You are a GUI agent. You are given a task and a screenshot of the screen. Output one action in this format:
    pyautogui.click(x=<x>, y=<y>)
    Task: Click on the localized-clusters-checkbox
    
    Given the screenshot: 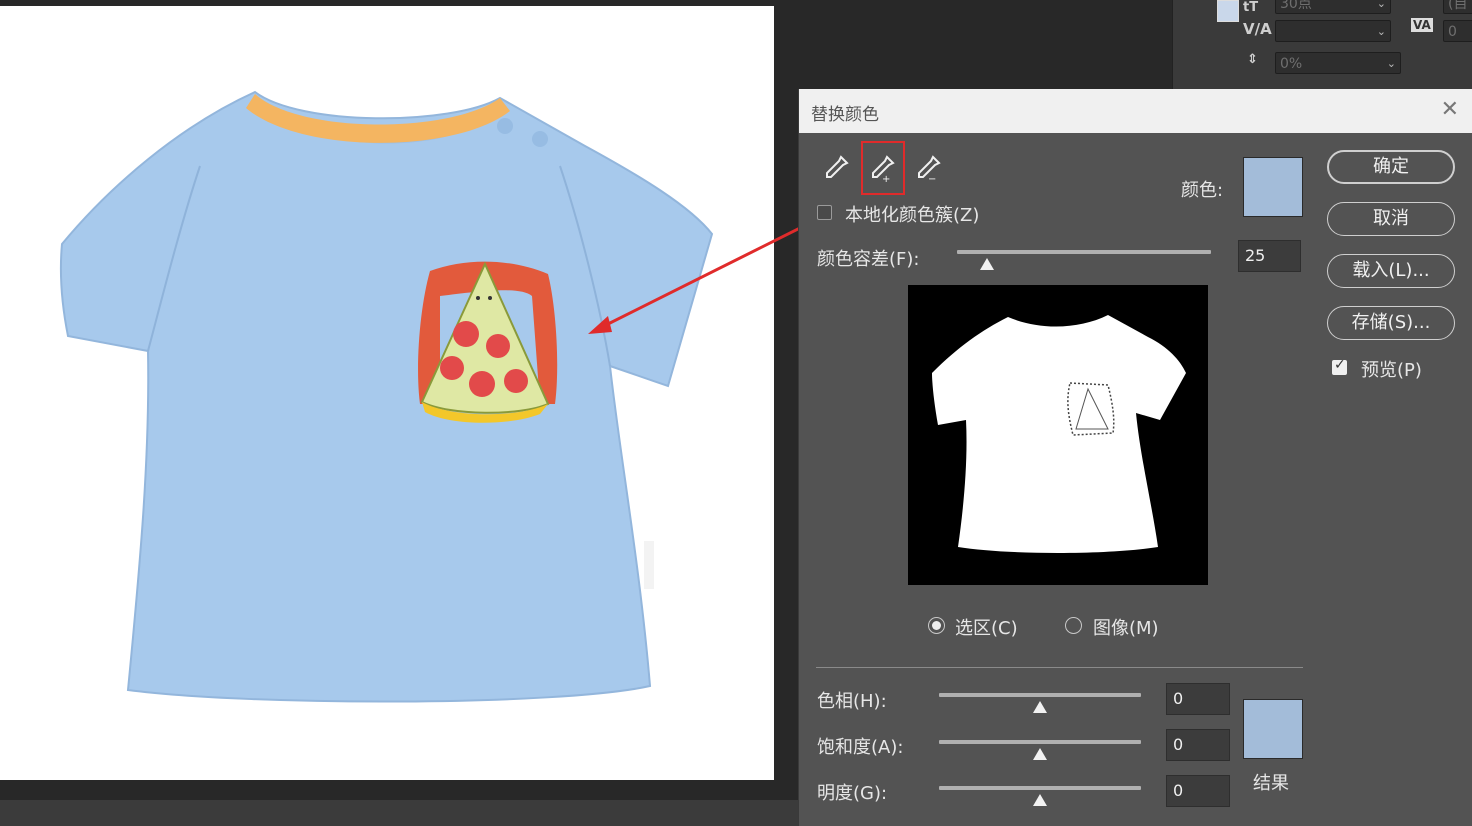 What is the action you would take?
    pyautogui.click(x=824, y=212)
    